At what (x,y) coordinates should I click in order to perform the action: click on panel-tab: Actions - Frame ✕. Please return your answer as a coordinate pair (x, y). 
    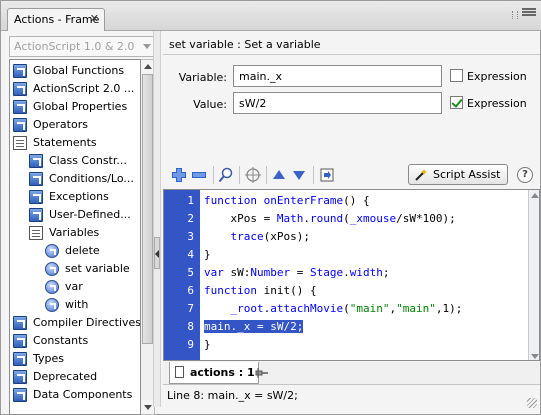
    Looking at the image, I should click on (56, 19).